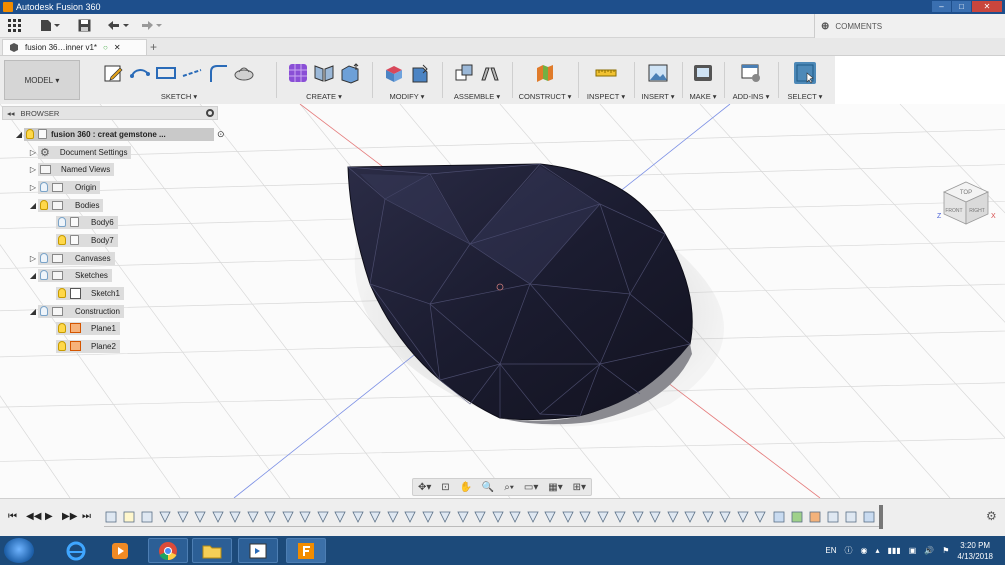  Describe the element at coordinates (221, 134) in the screenshot. I see `activate-component-icon: ⊙` at that location.